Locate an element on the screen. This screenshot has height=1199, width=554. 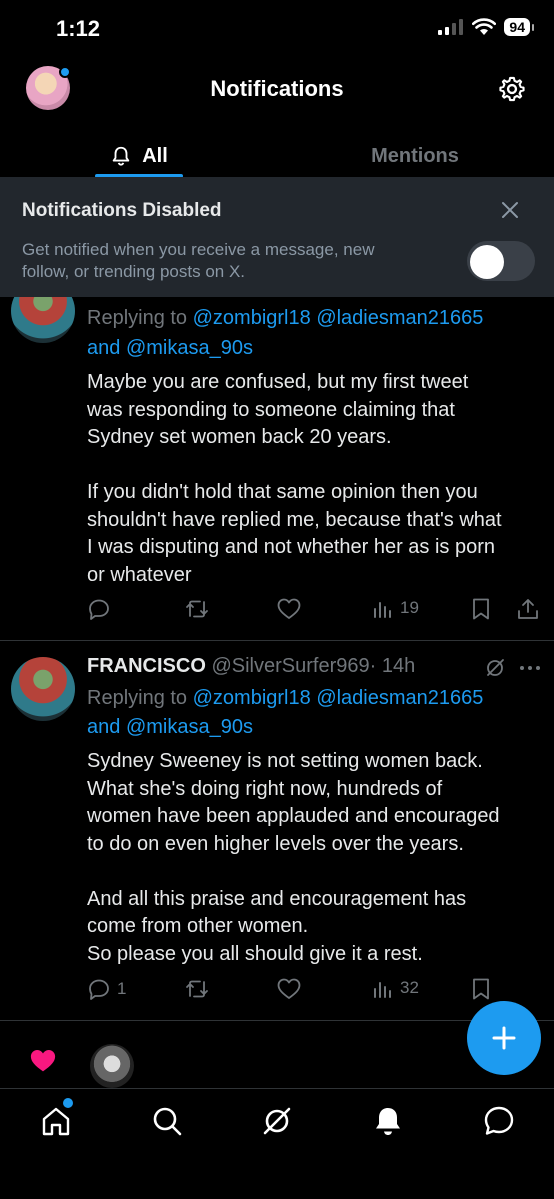
more-icon is located at coordinates (530, 668).